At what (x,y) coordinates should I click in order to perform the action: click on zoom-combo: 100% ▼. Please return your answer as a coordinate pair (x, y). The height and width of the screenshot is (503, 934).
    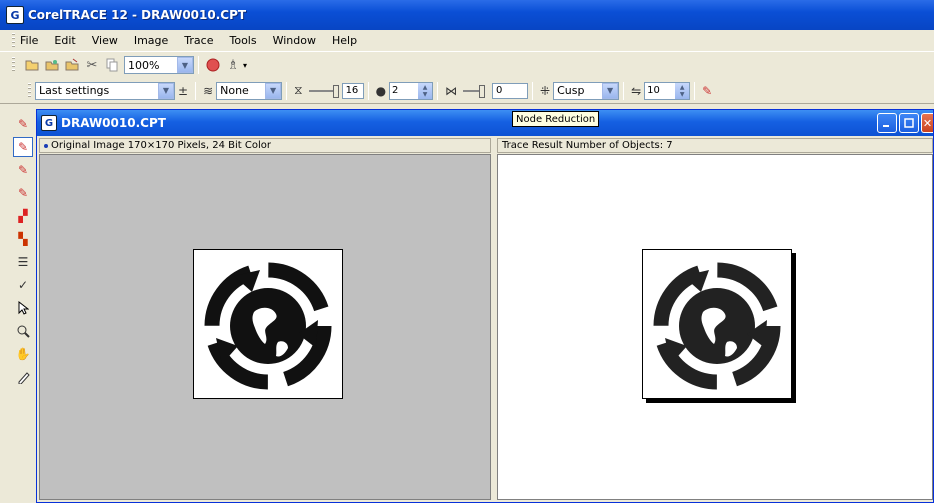
    Looking at the image, I should click on (159, 65).